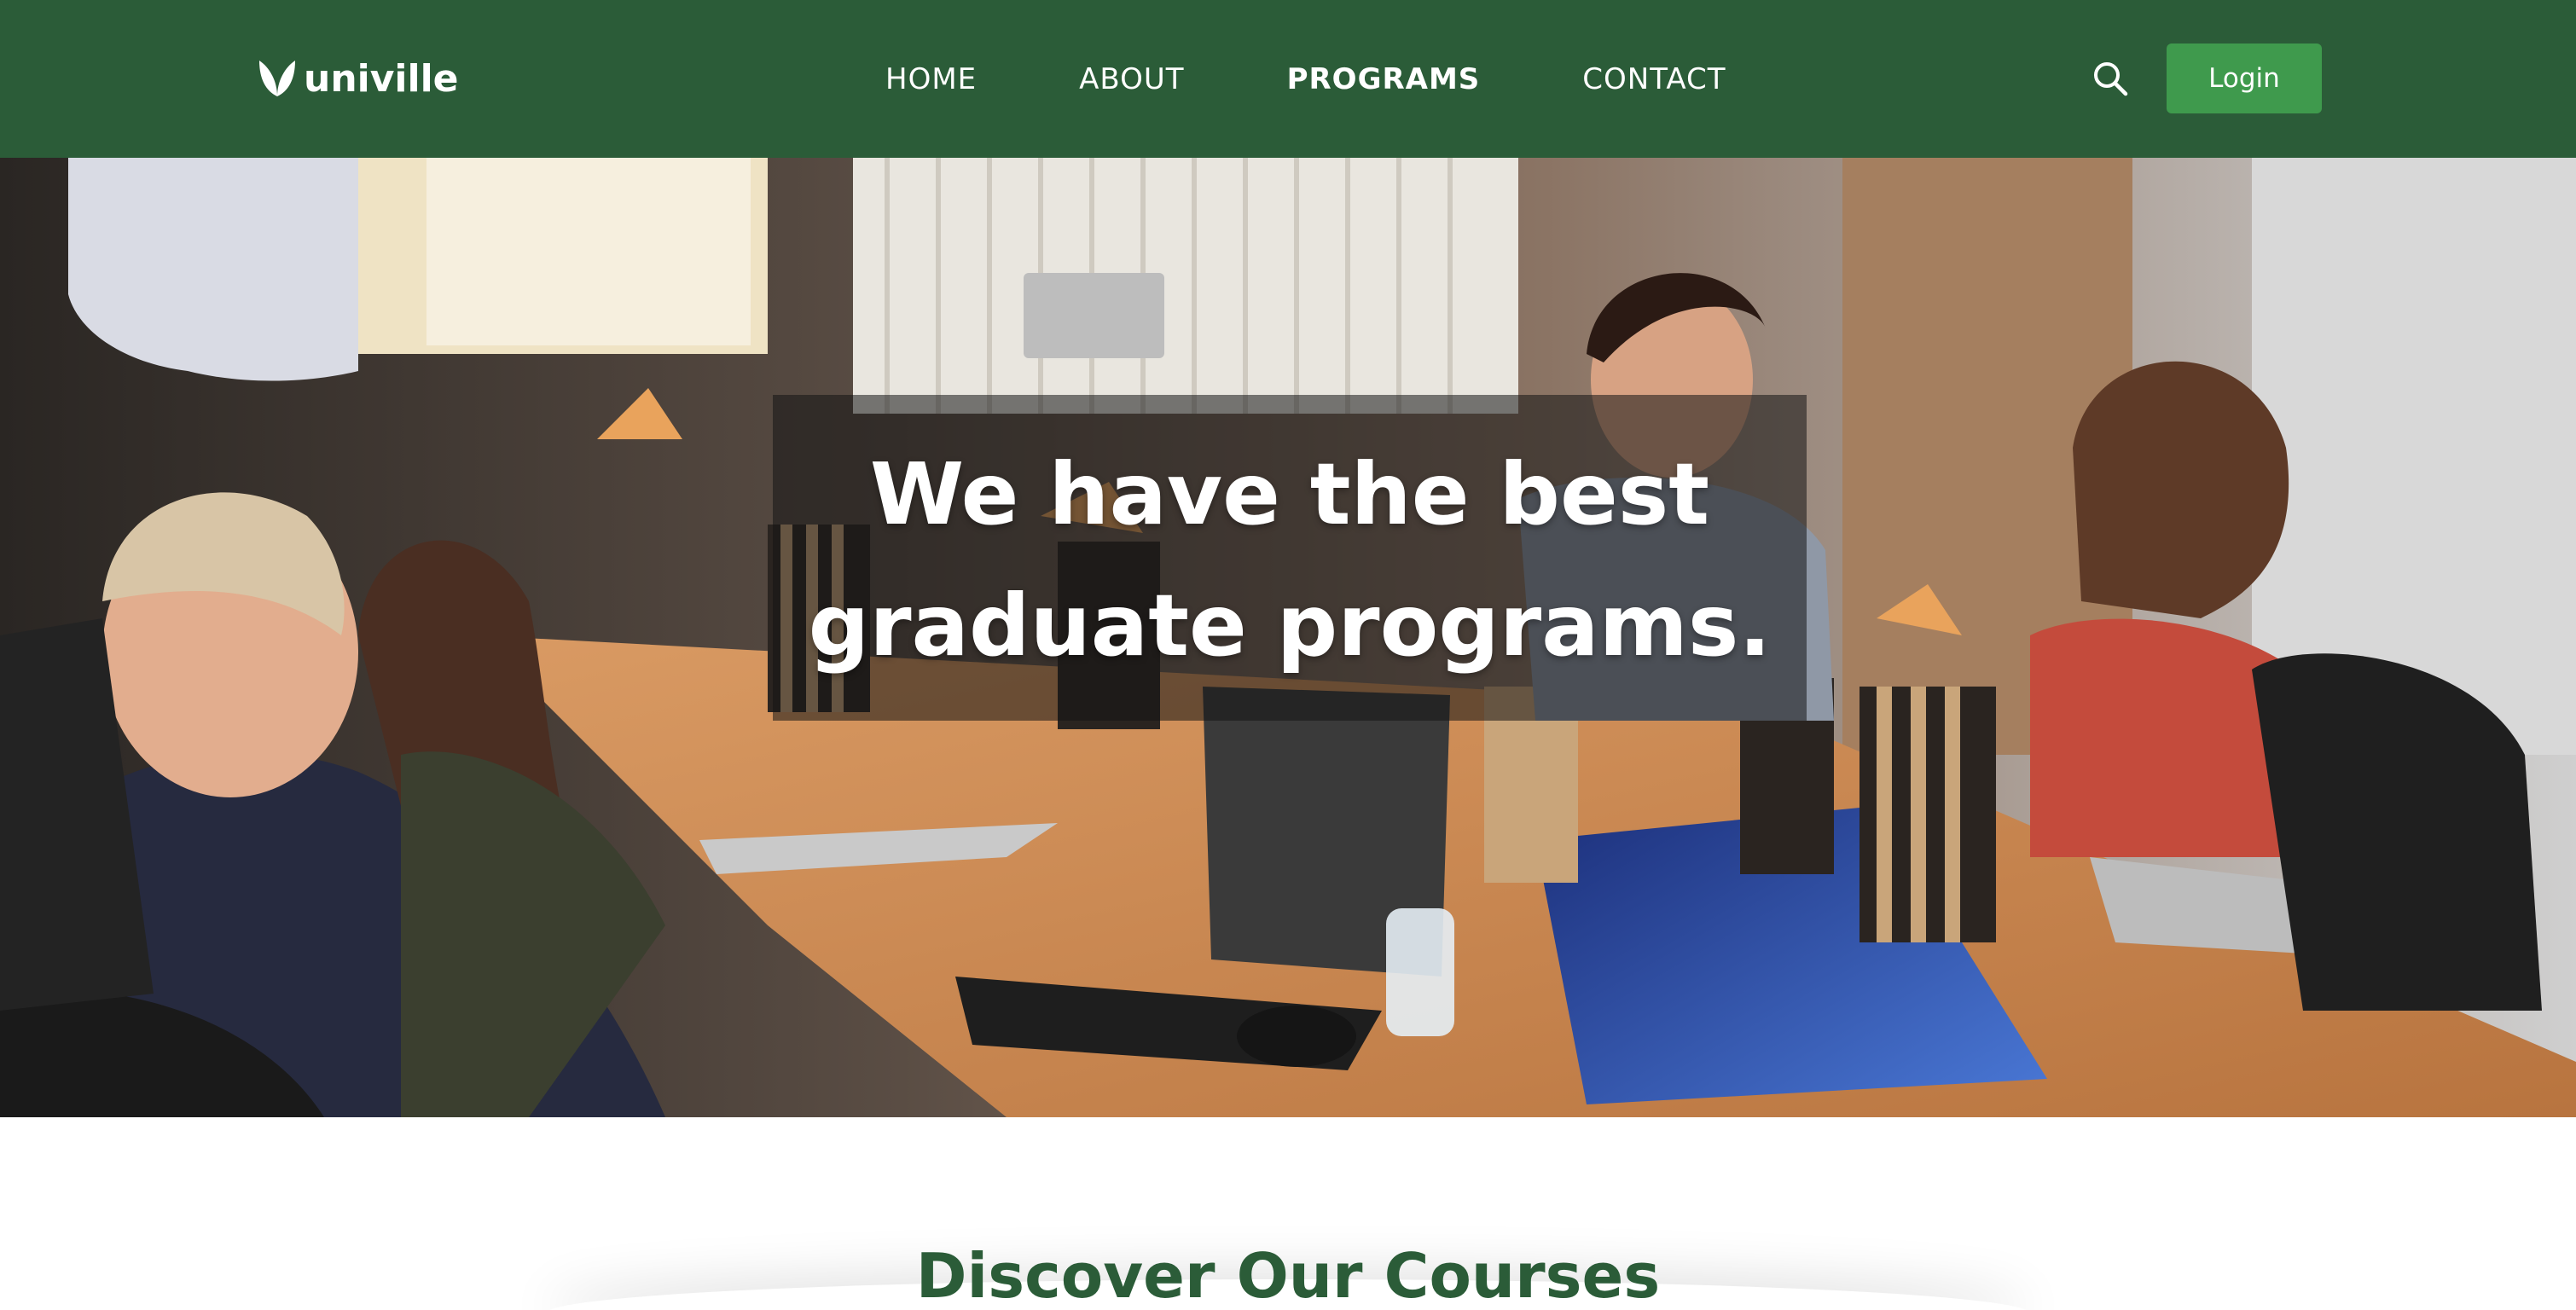 The width and height of the screenshot is (2576, 1310). What do you see at coordinates (381, 79) in the screenshot?
I see `logo-text: univille` at bounding box center [381, 79].